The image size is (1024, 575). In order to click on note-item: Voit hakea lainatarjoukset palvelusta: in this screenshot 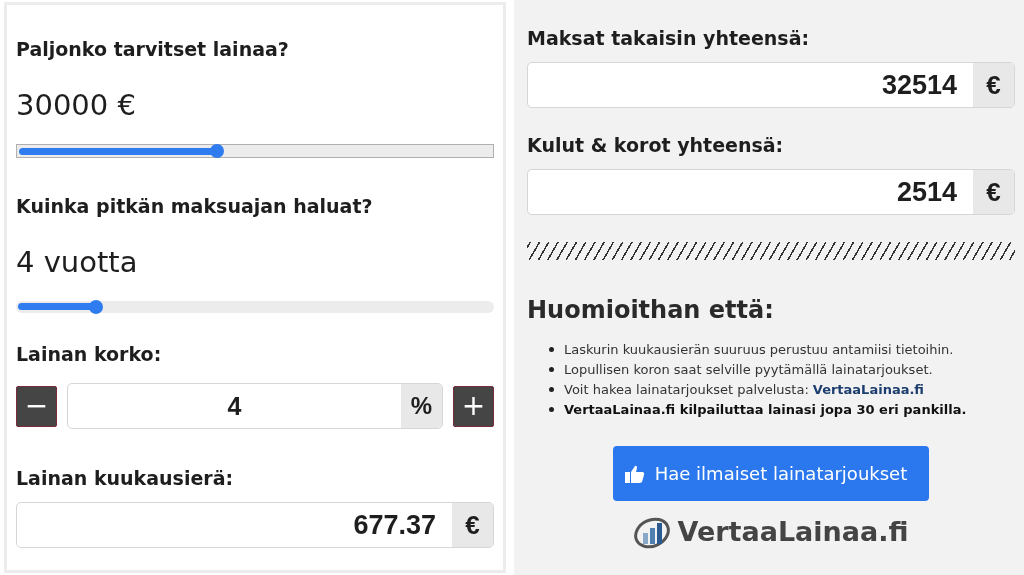, I will do `click(686, 389)`.